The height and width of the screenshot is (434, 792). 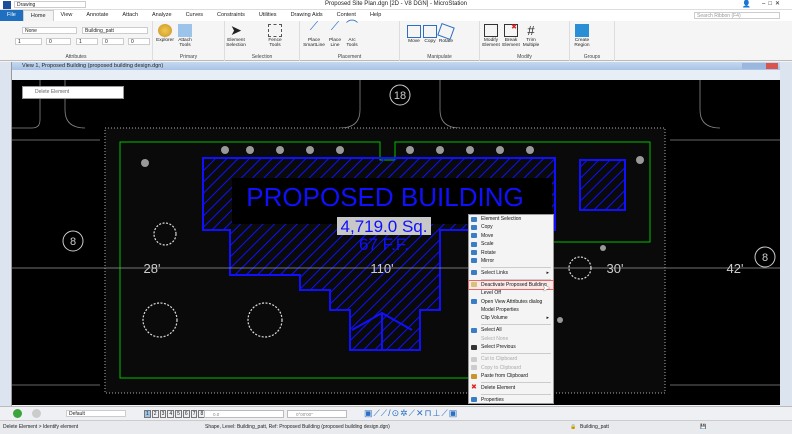 What do you see at coordinates (495, 338) in the screenshot?
I see `menu-label: Select None` at bounding box center [495, 338].